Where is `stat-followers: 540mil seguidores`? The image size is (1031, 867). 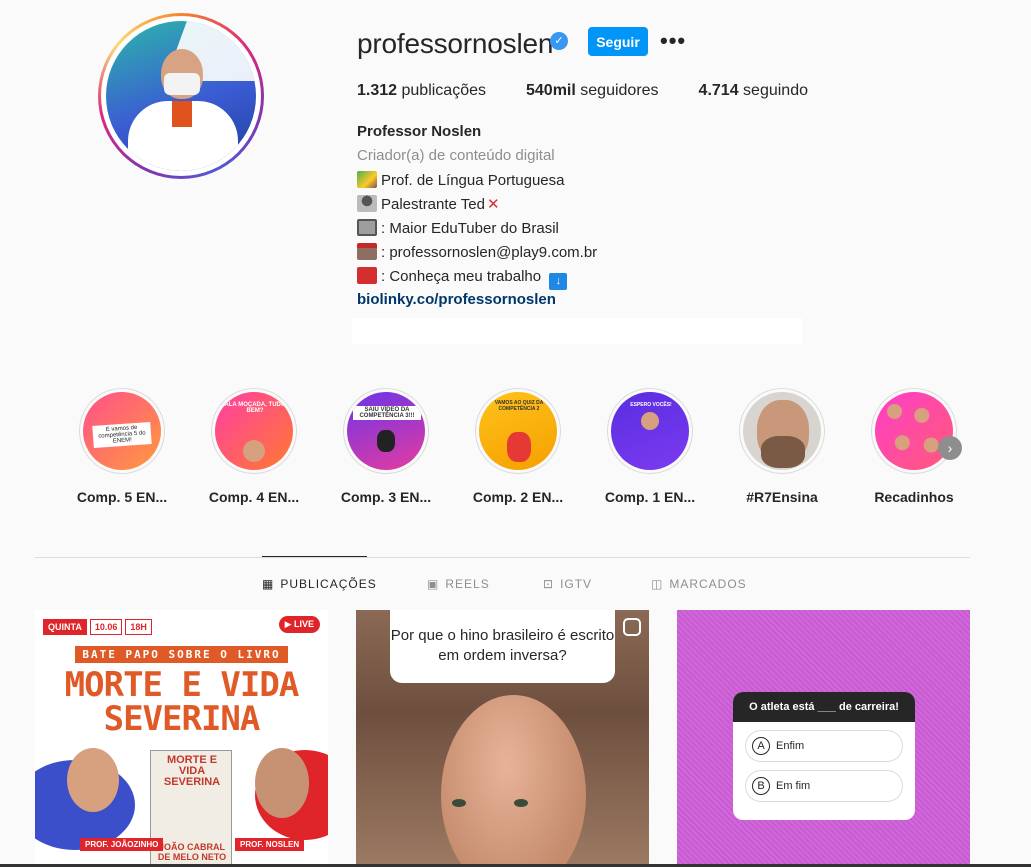 stat-followers: 540mil seguidores is located at coordinates (592, 91).